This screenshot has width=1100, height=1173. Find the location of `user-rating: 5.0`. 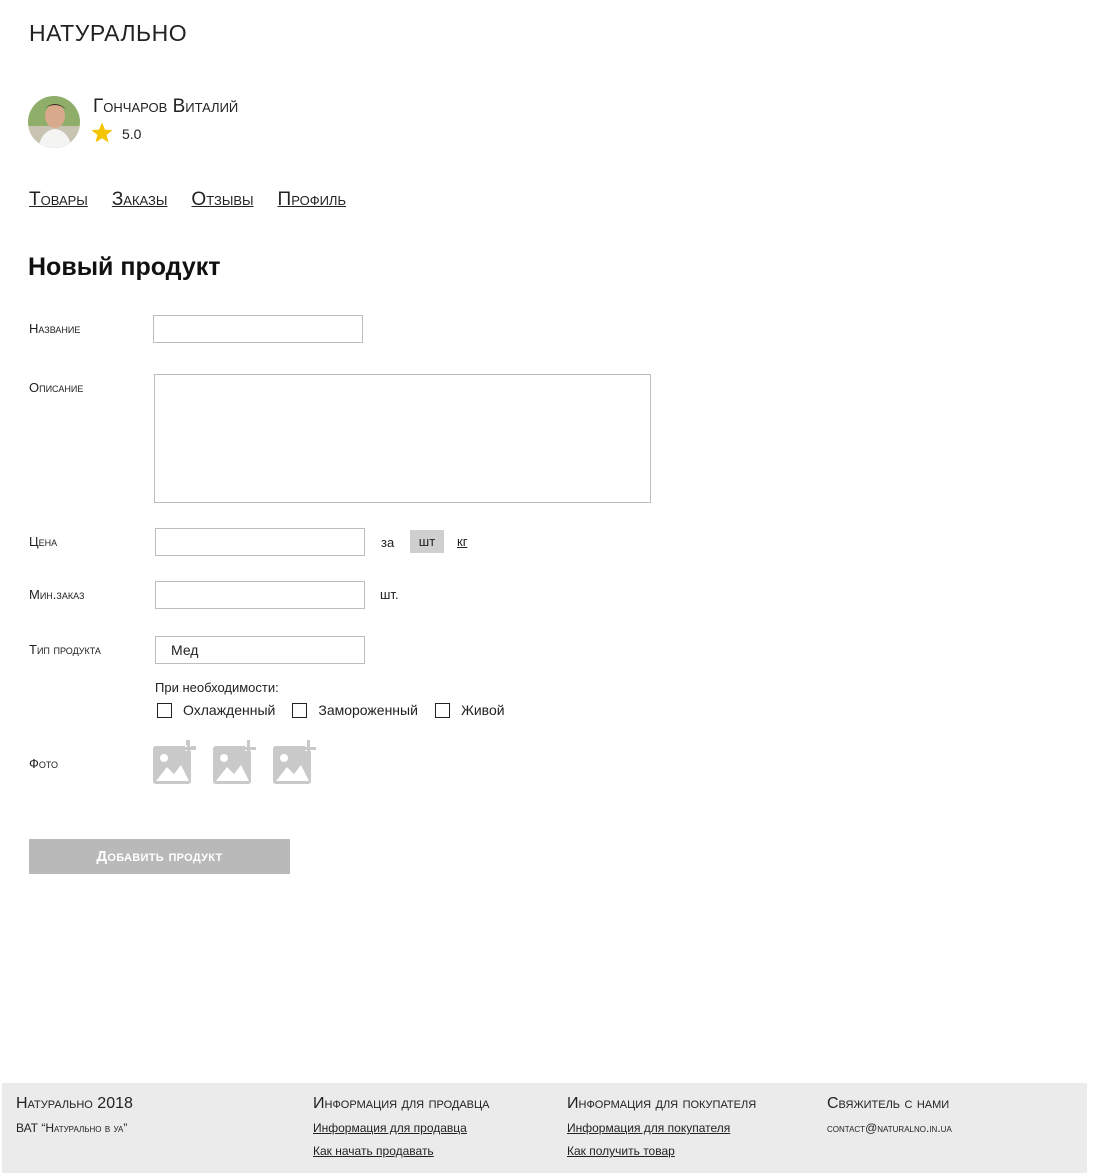

user-rating: 5.0 is located at coordinates (132, 134).